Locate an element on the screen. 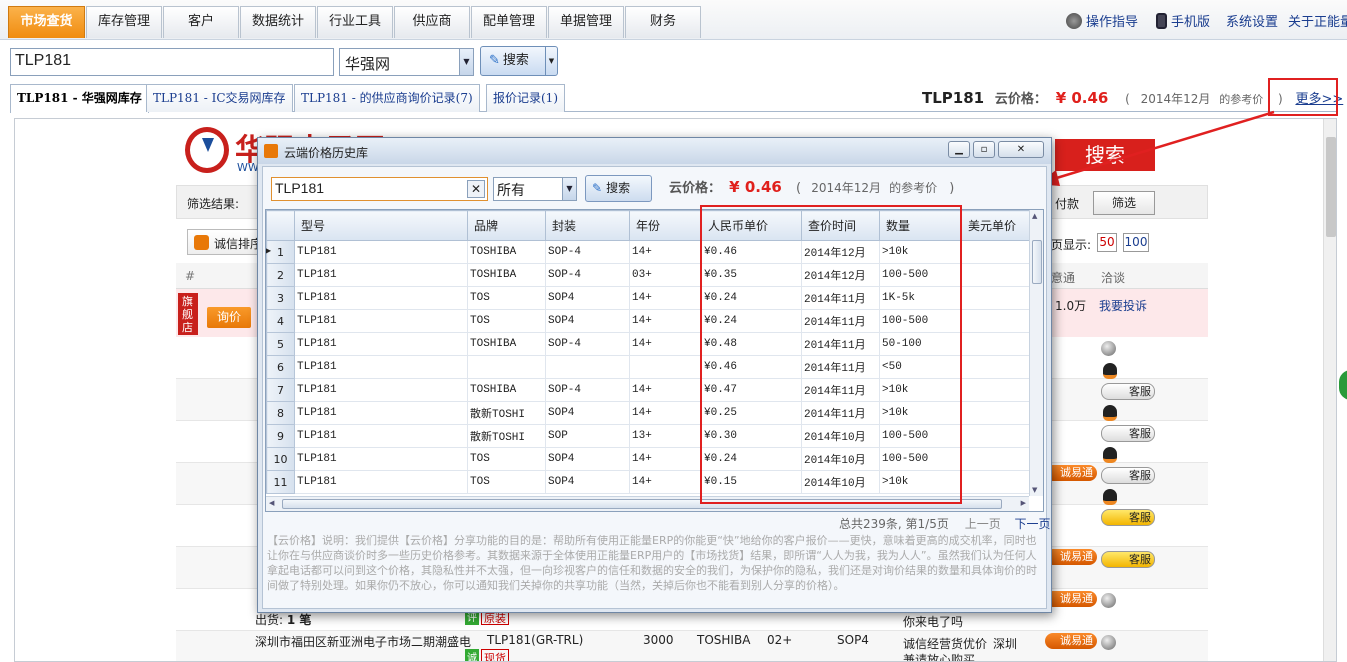 Image resolution: width=1347 pixels, height=662 pixels. dialog-search-value: TLP181 is located at coordinates (300, 188).